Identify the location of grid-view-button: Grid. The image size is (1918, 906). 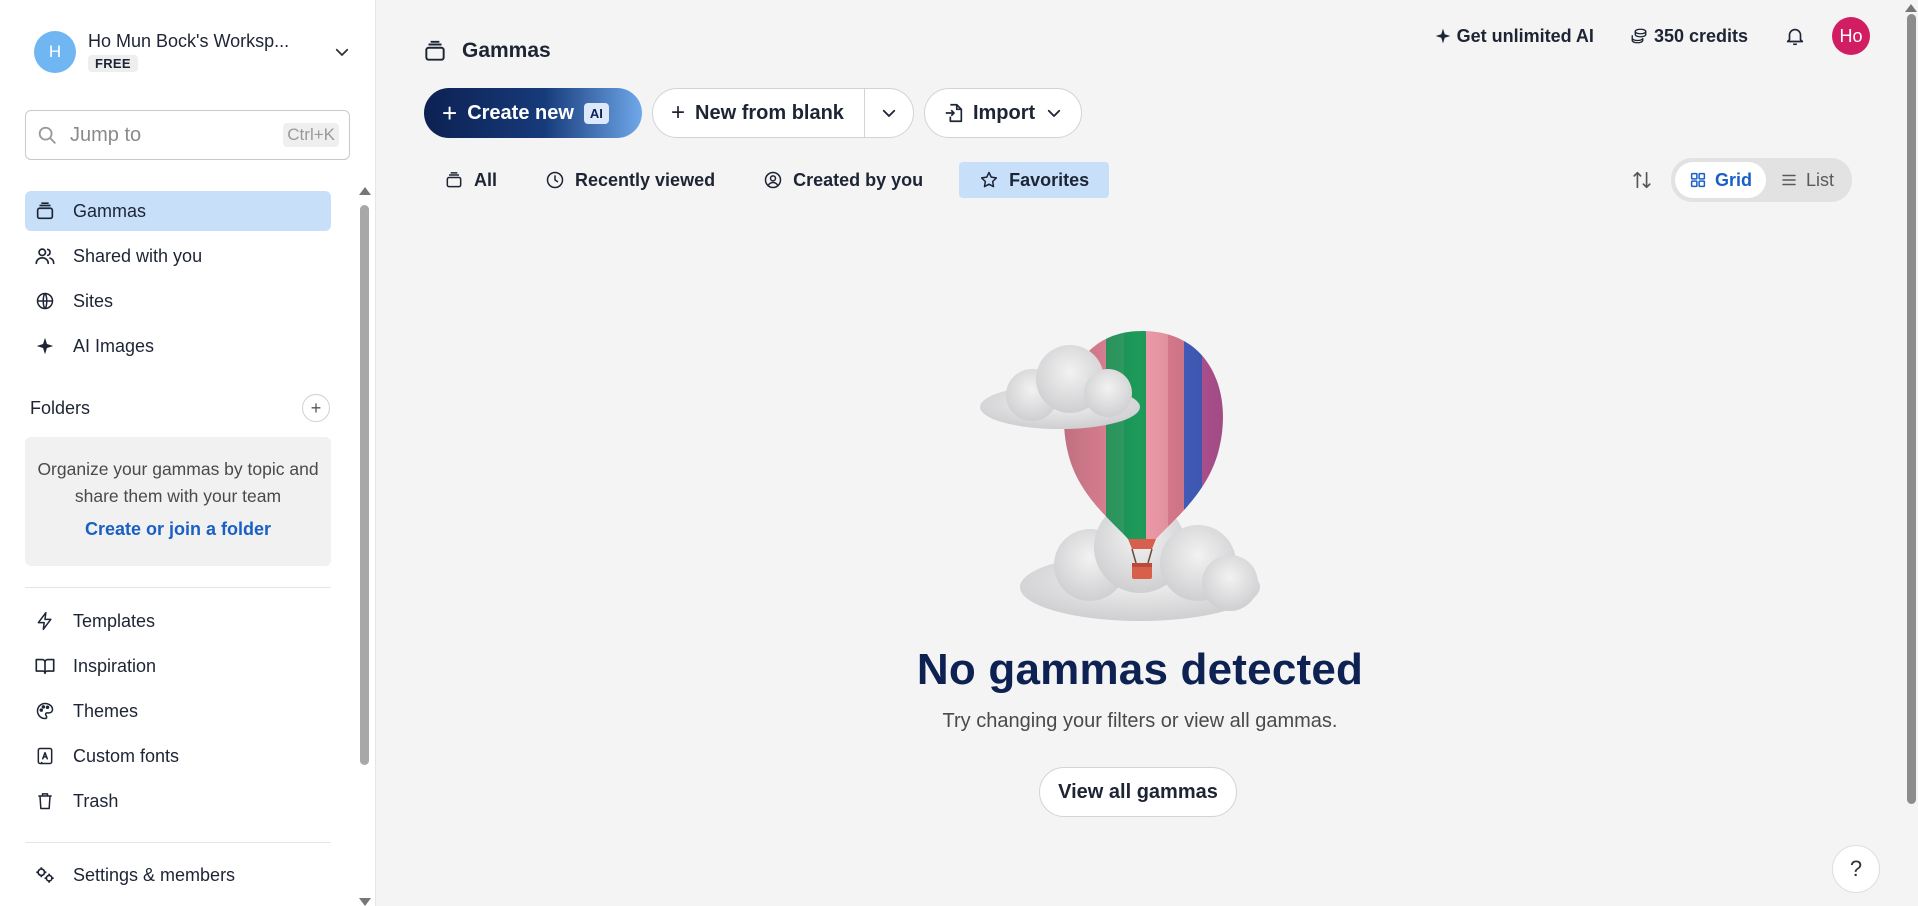
(1720, 180).